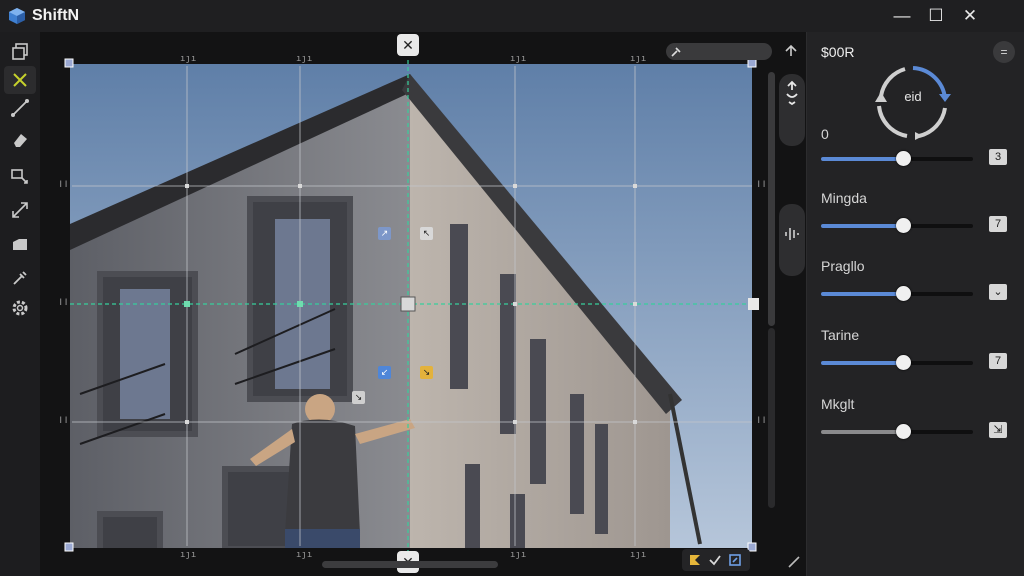 Image resolution: width=1024 pixels, height=576 pixels. I want to click on slider-value-box: ⌄, so click(998, 292).